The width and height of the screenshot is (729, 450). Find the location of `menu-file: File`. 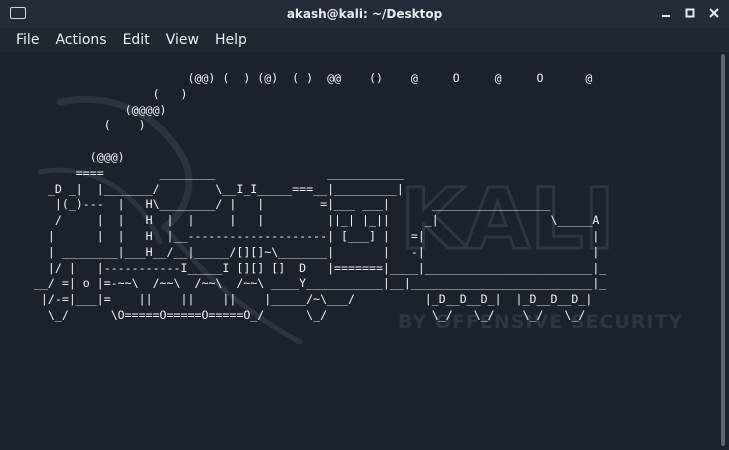

menu-file: File is located at coordinates (27, 40).